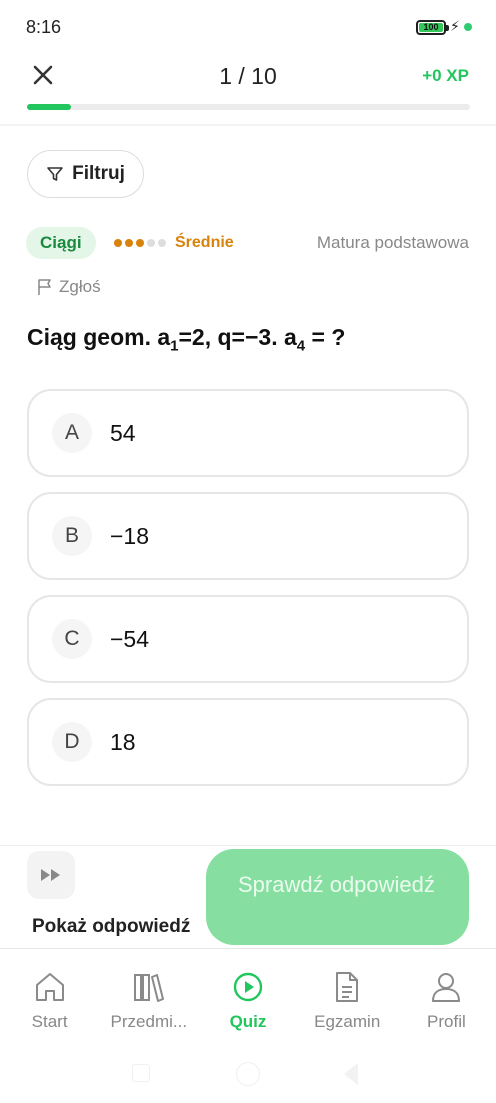  Describe the element at coordinates (186, 339) in the screenshot. I see `question-text: Ciąg geom. a1=2, q=−3. a4 = ?` at that location.